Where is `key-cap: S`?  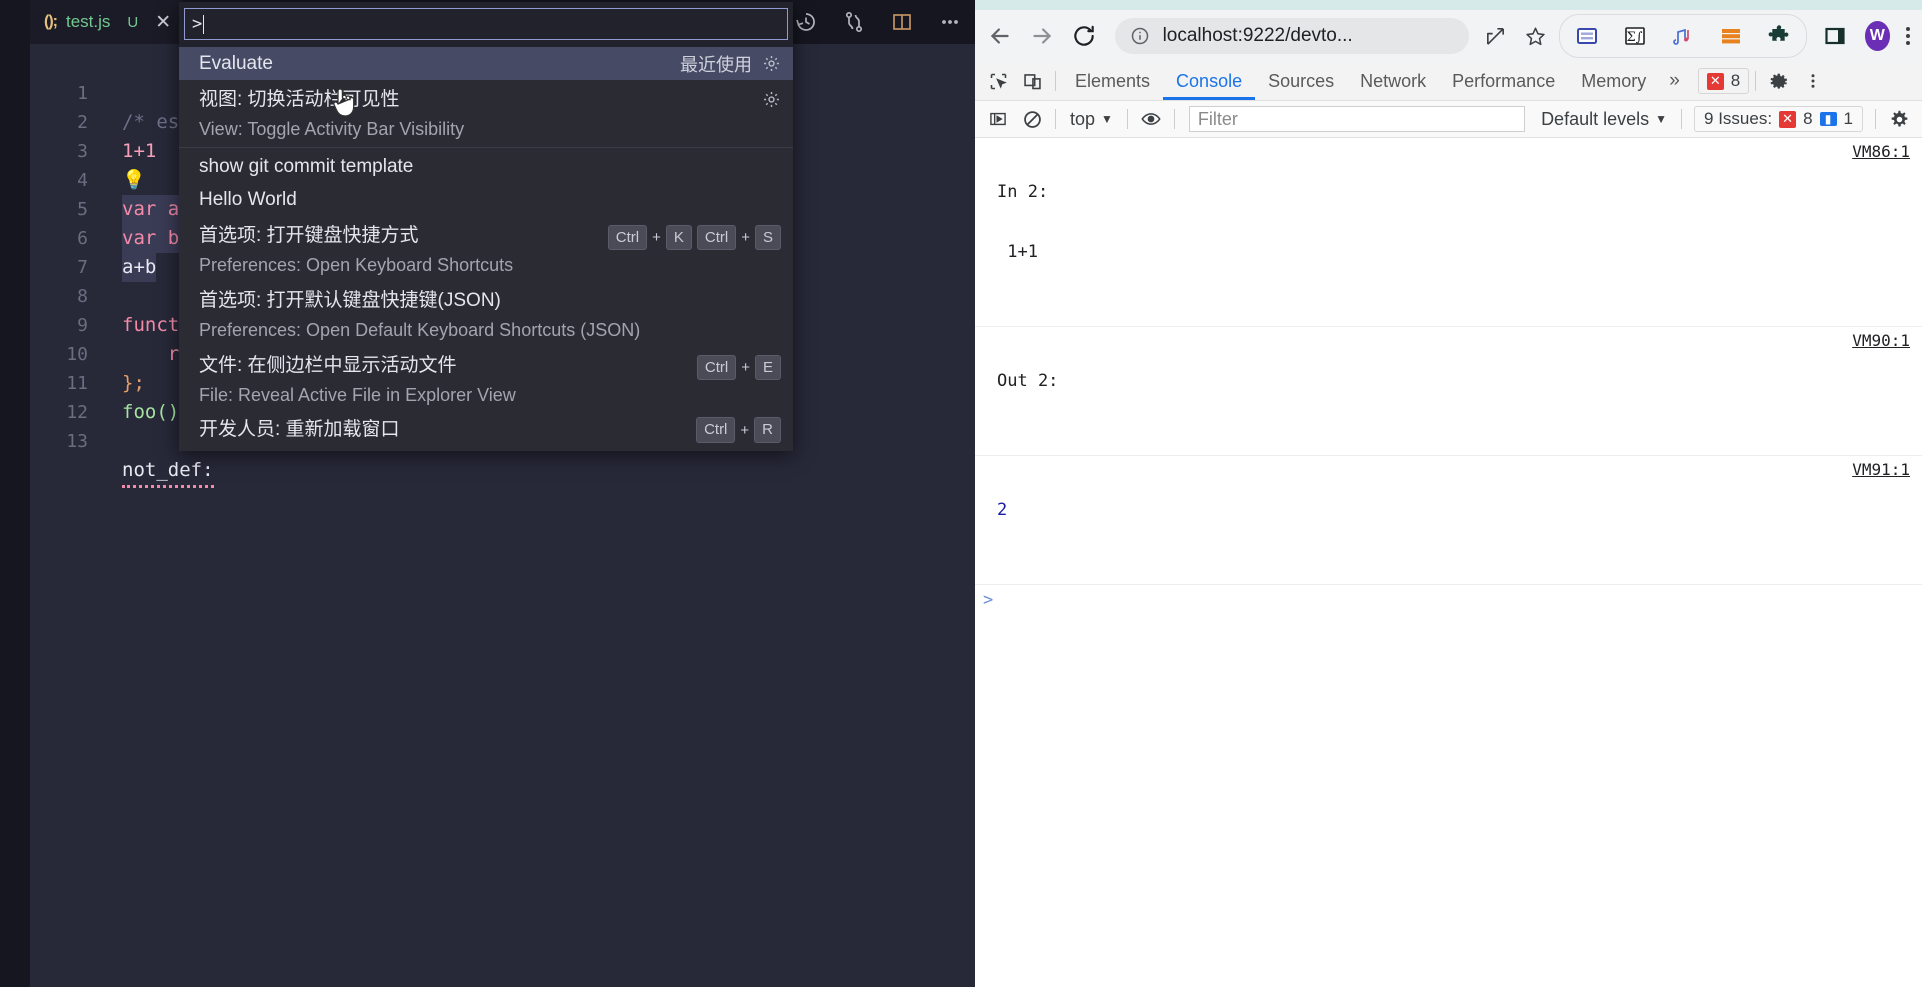
key-cap: S is located at coordinates (767, 238).